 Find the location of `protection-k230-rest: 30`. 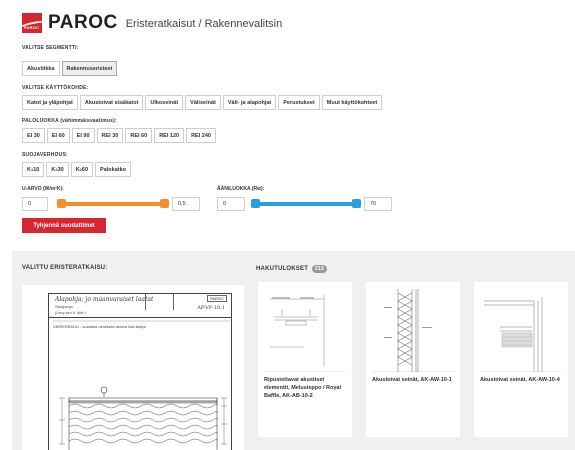

protection-k230-rest: 30 is located at coordinates (60, 169).